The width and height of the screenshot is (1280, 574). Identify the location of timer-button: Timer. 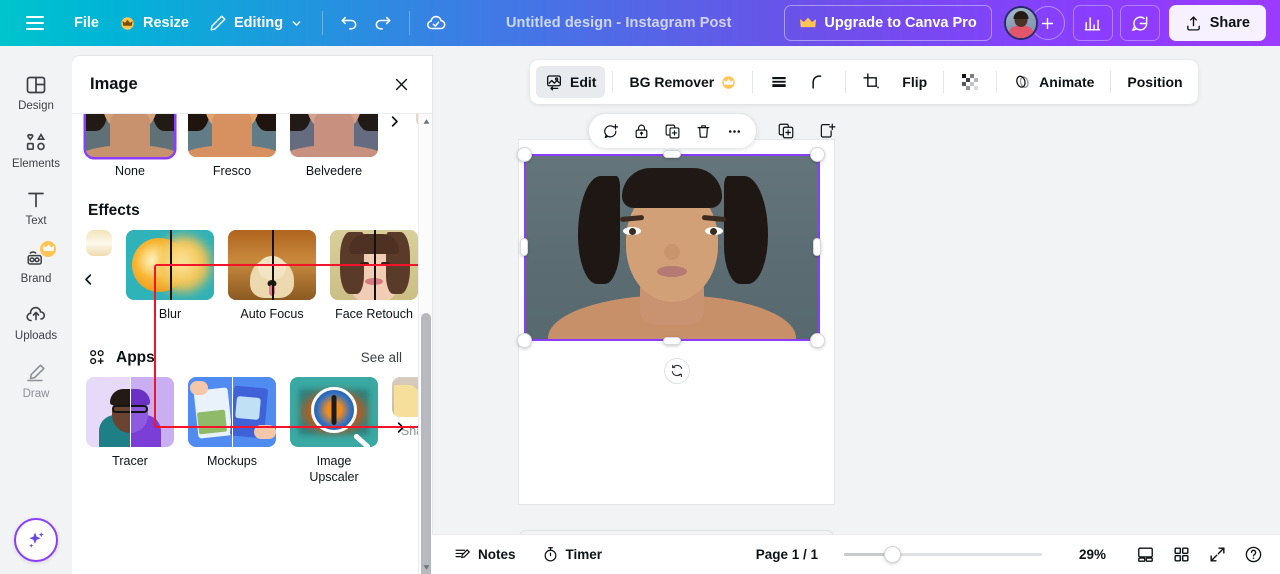
(572, 555).